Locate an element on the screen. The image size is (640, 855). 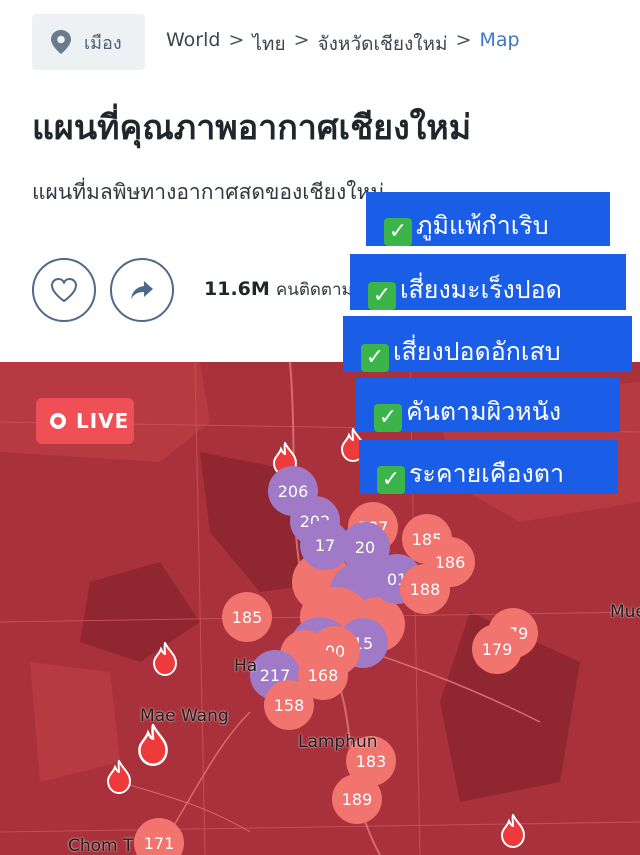
overlay-tag-text: เสี่ยงปอดอักเสบ is located at coordinates (477, 351).